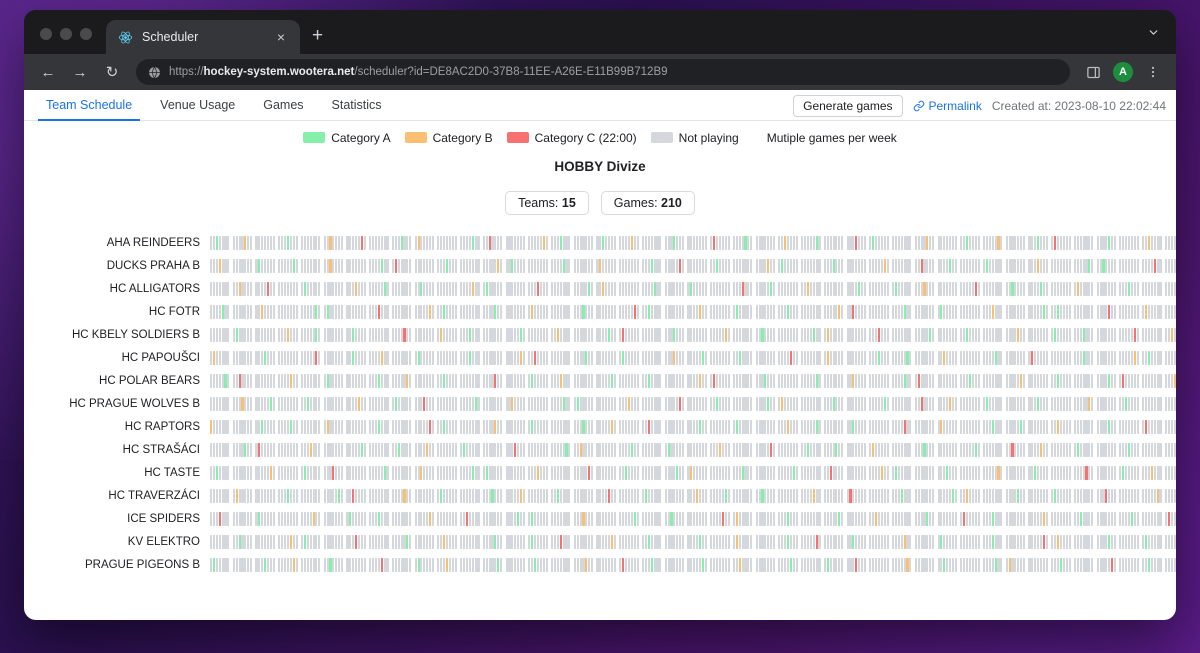 This screenshot has width=1200, height=653. I want to click on reload-button: ↻, so click(112, 72).